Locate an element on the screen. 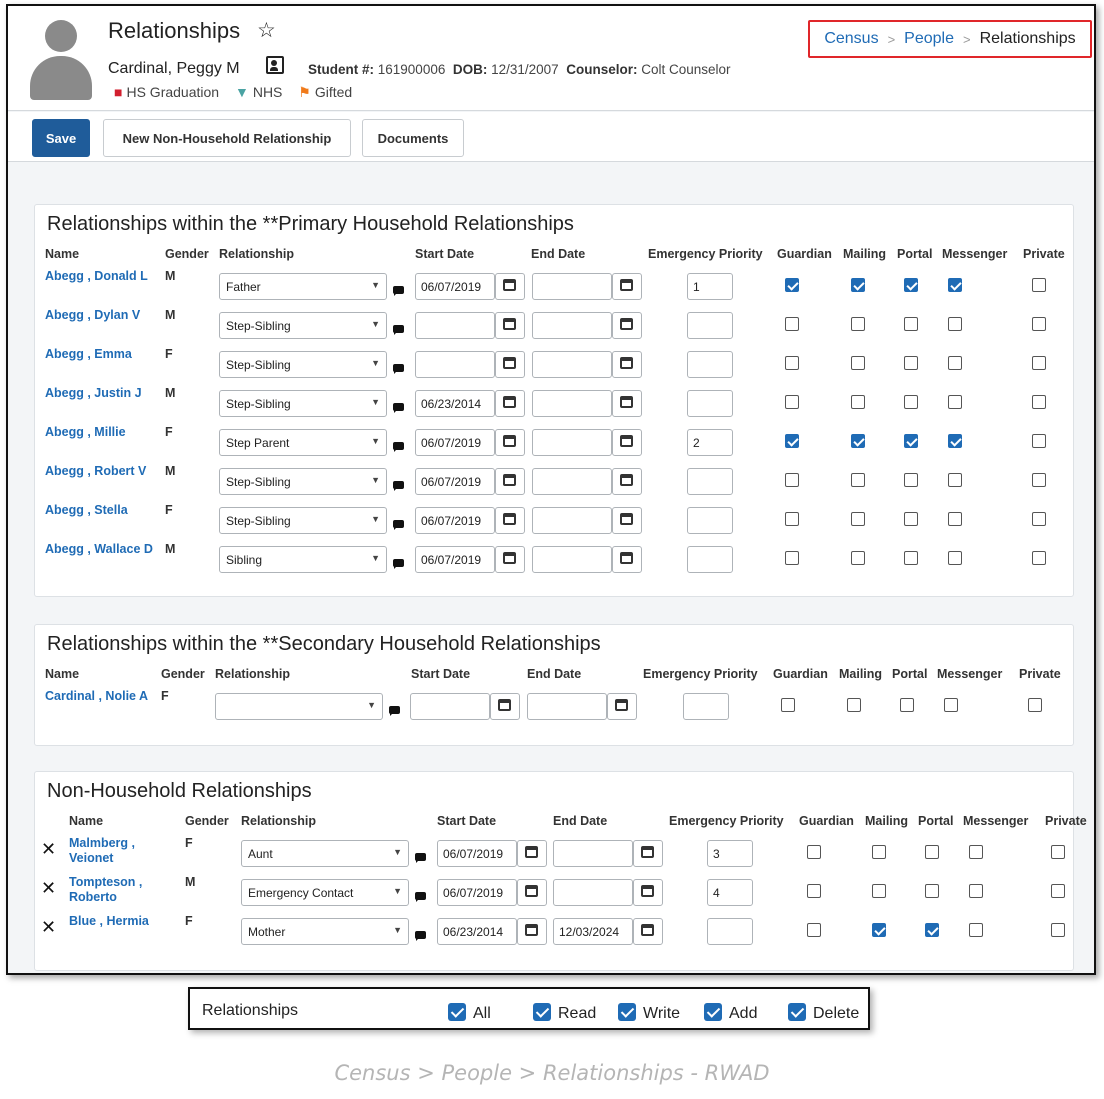  emergency-priority-input: 3 is located at coordinates (730, 853).